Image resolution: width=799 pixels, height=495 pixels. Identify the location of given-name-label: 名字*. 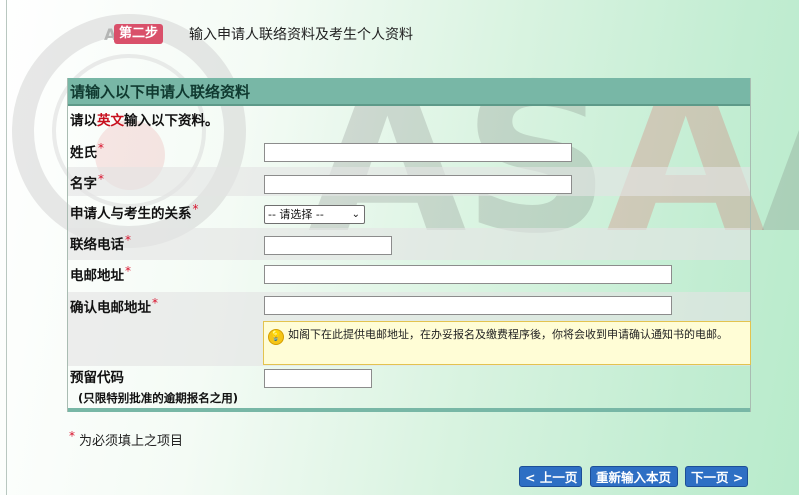
(87, 182).